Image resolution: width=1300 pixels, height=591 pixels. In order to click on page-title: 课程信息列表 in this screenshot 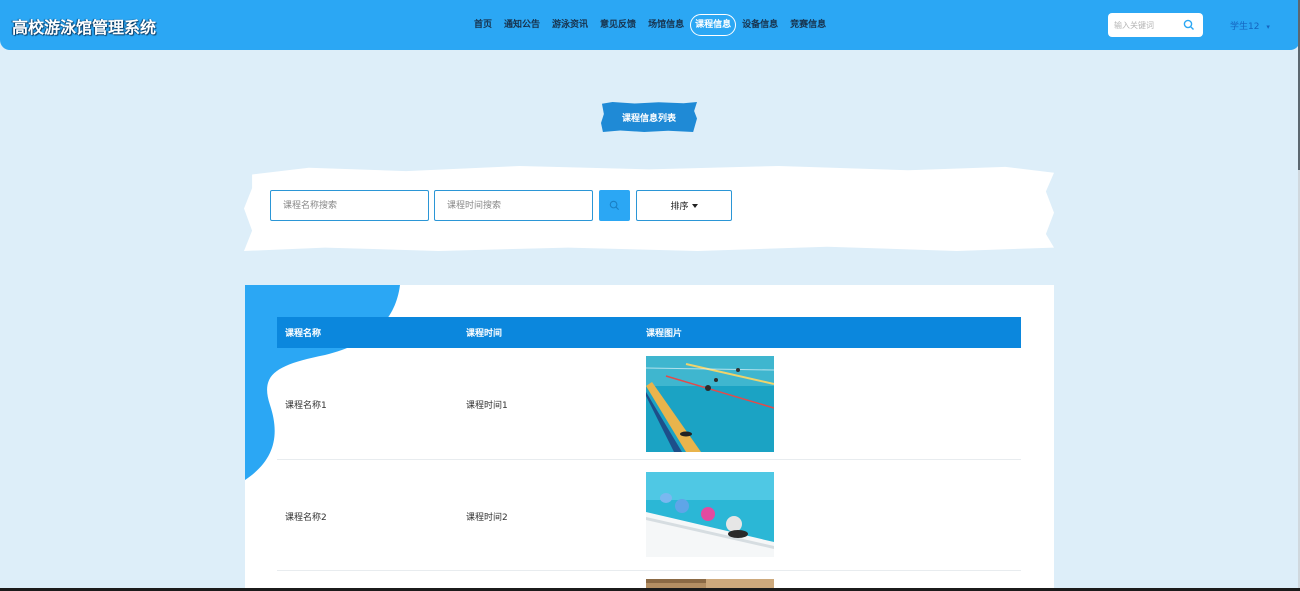, I will do `click(649, 117)`.